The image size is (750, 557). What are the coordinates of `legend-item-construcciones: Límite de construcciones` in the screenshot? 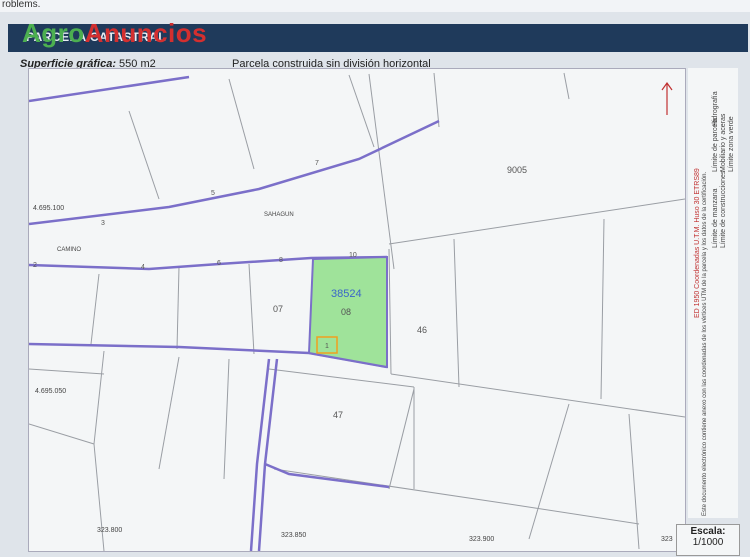 It's located at (723, 209).